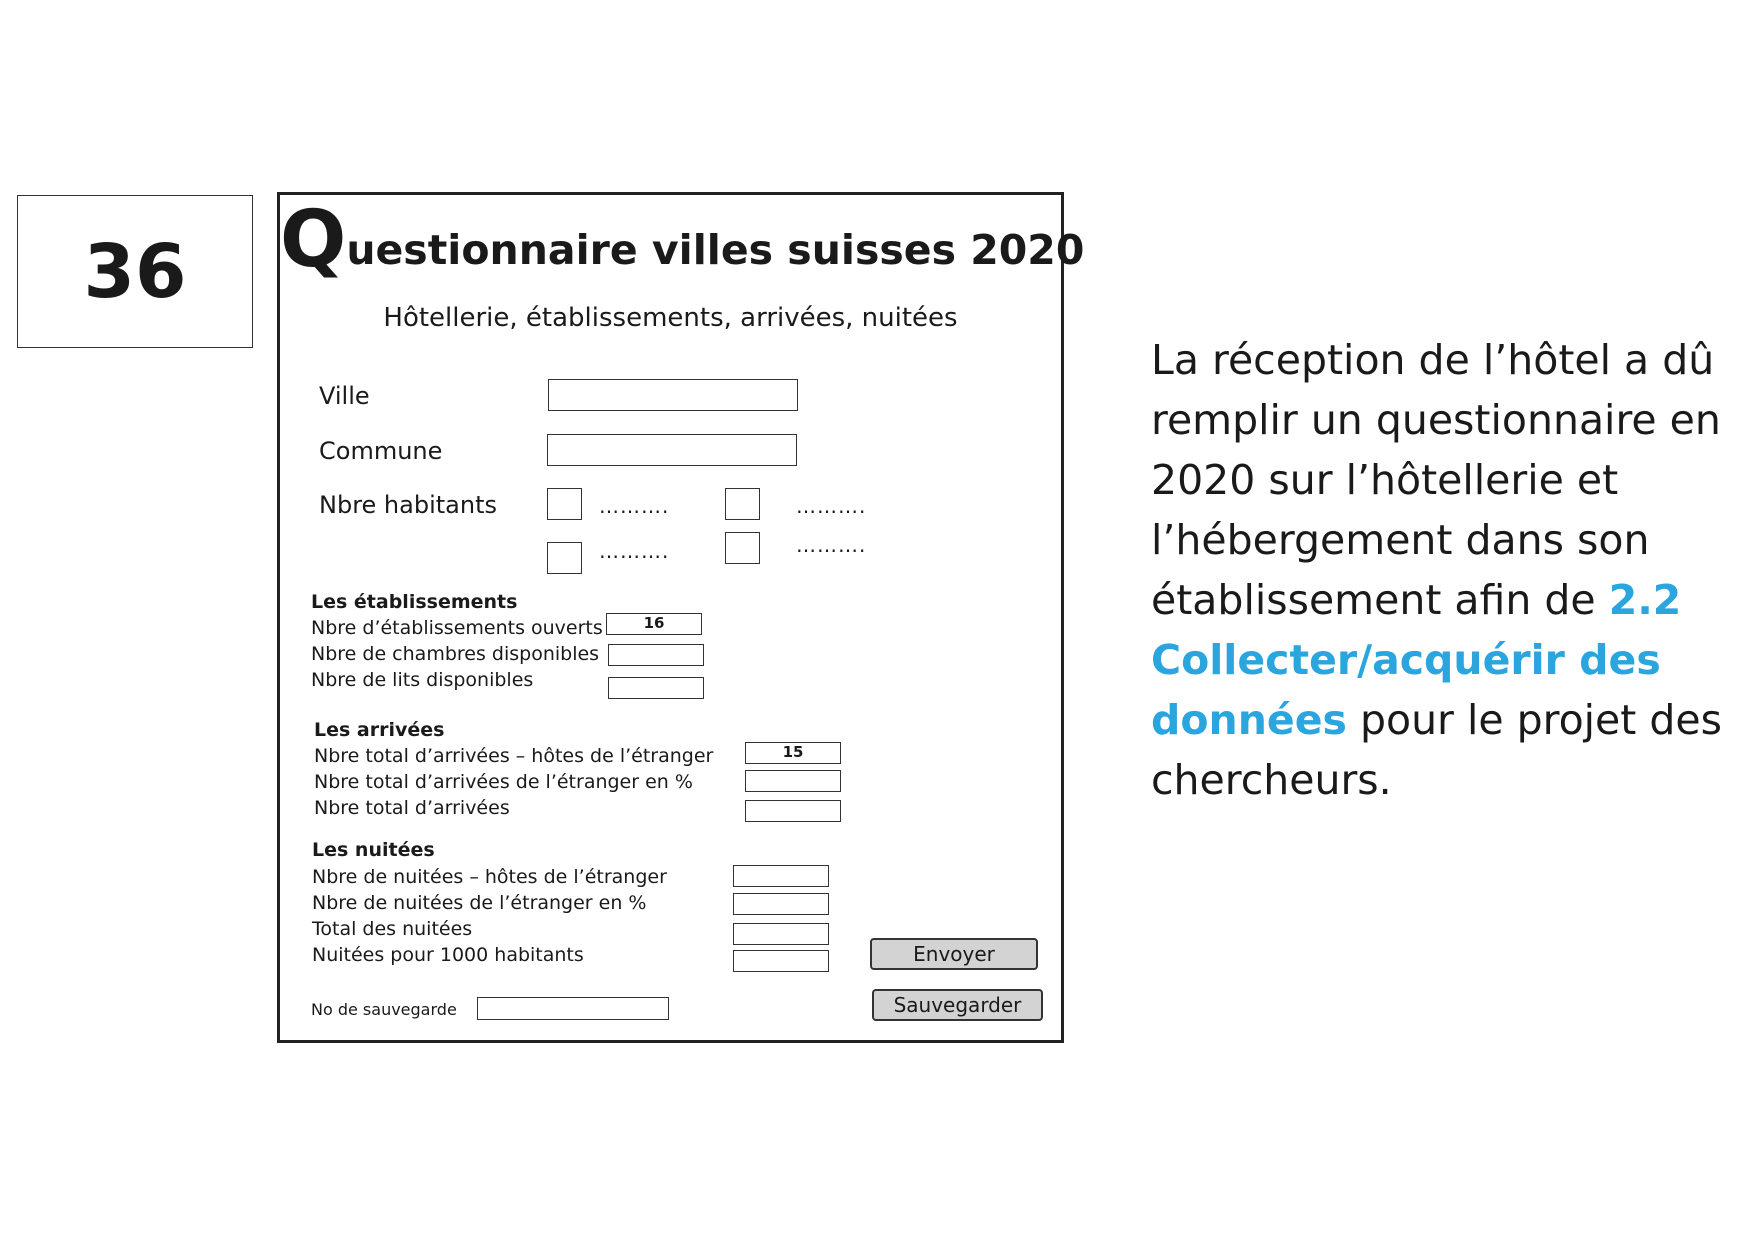 This screenshot has height=1241, width=1755. Describe the element at coordinates (313, 240) in the screenshot. I see `title-first-letter: Q` at that location.